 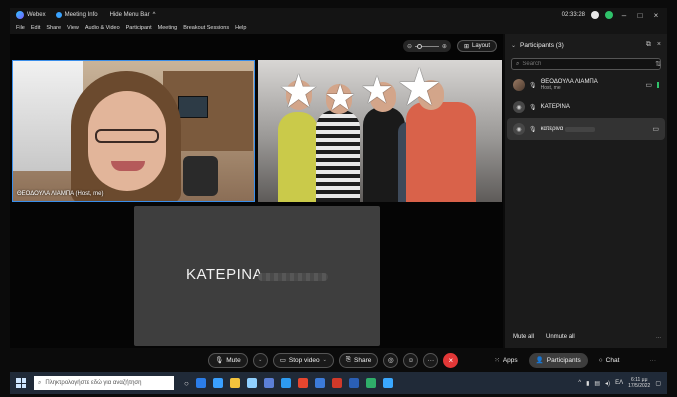 What do you see at coordinates (513, 45) in the screenshot?
I see `collapse-chevron-icon: ⌄` at bounding box center [513, 45].